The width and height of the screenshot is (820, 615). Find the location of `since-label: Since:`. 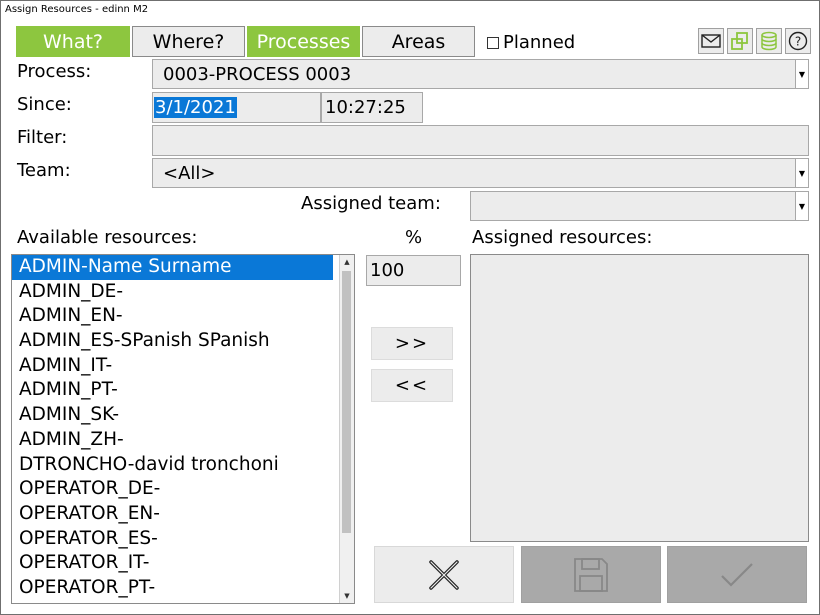

since-label: Since: is located at coordinates (44, 104).